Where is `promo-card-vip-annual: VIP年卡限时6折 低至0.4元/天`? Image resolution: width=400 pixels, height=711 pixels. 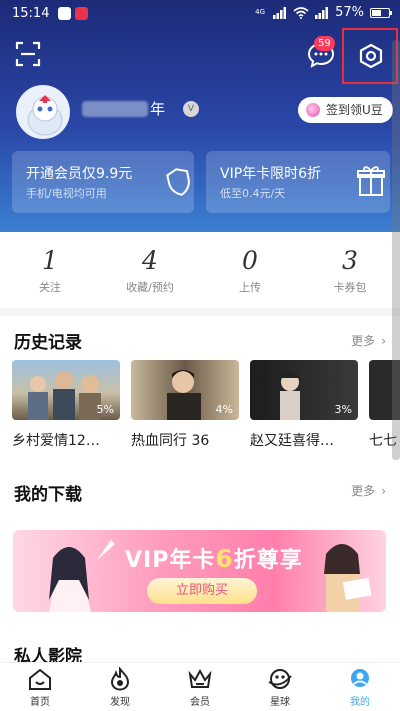
promo-card-vip-annual: VIP年卡限时6折 低至0.4元/天 is located at coordinates (298, 182).